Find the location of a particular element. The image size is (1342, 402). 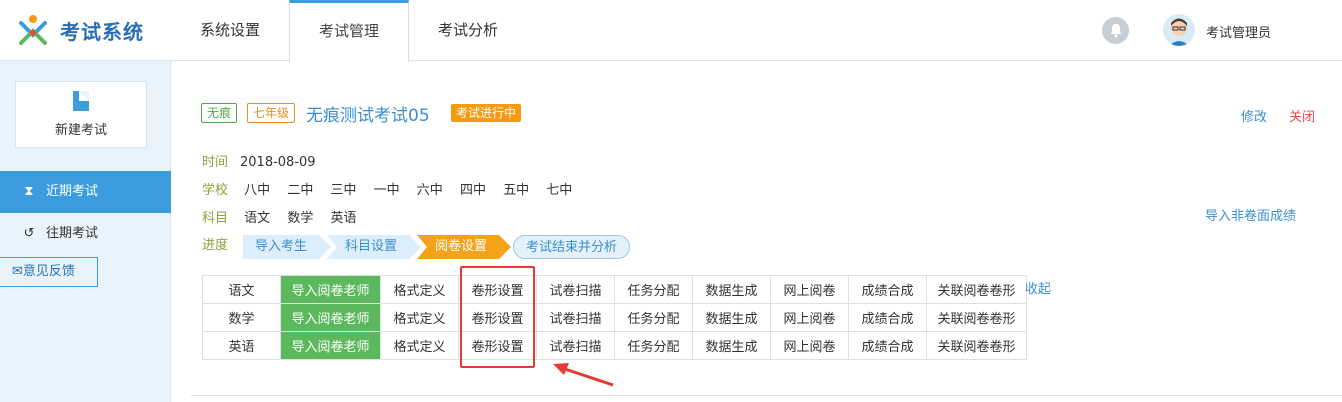

exam-title: 无痕测试考试05 is located at coordinates (368, 116).